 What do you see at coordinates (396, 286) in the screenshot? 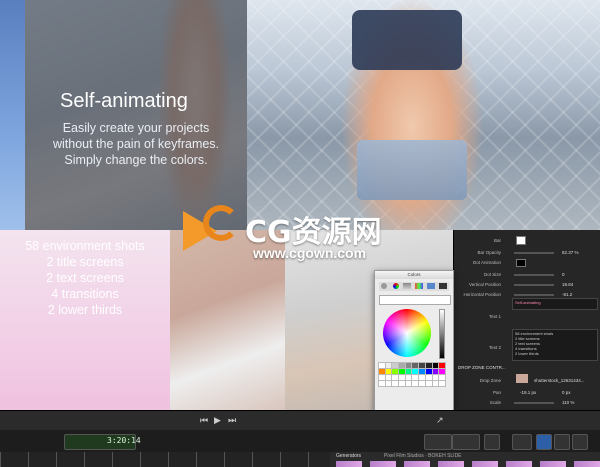
I see `color-wheel-mode-icon` at bounding box center [396, 286].